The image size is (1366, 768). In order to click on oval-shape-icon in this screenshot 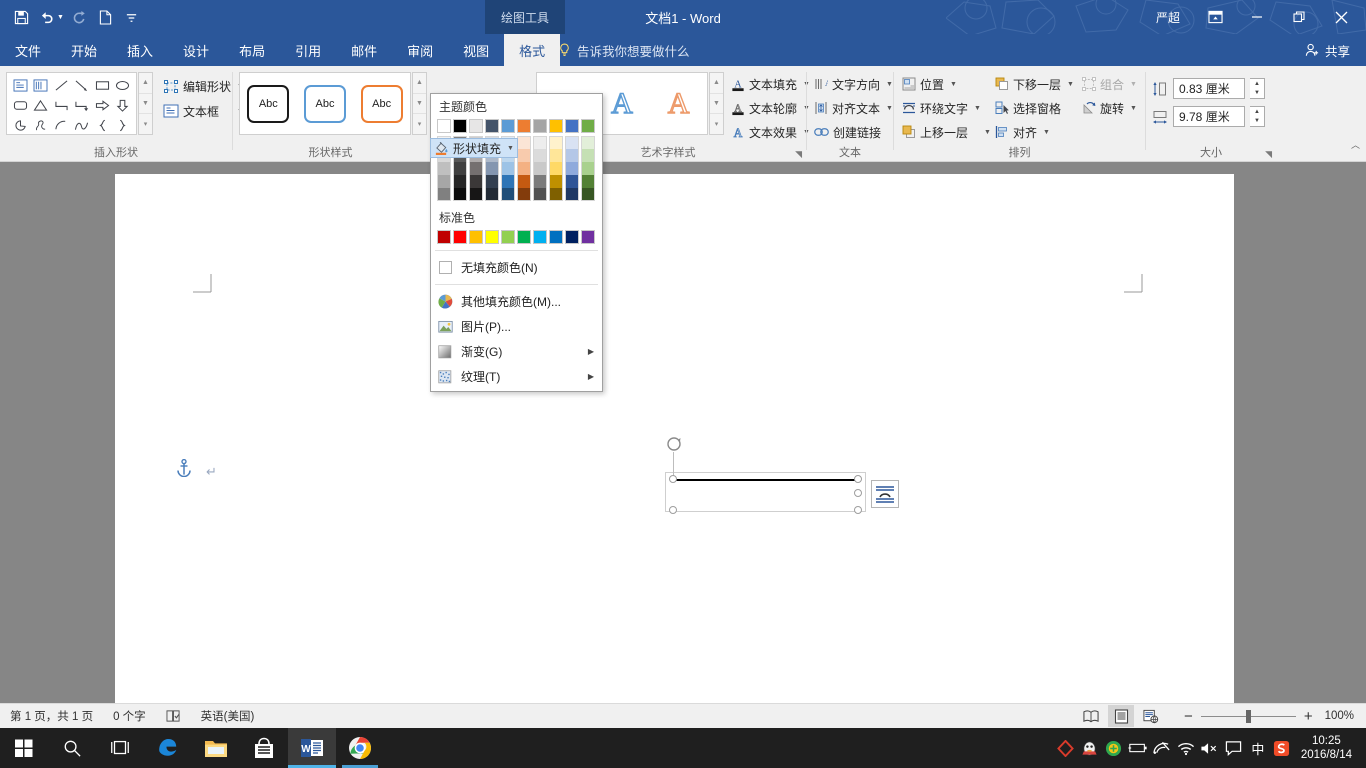, I will do `click(123, 85)`.